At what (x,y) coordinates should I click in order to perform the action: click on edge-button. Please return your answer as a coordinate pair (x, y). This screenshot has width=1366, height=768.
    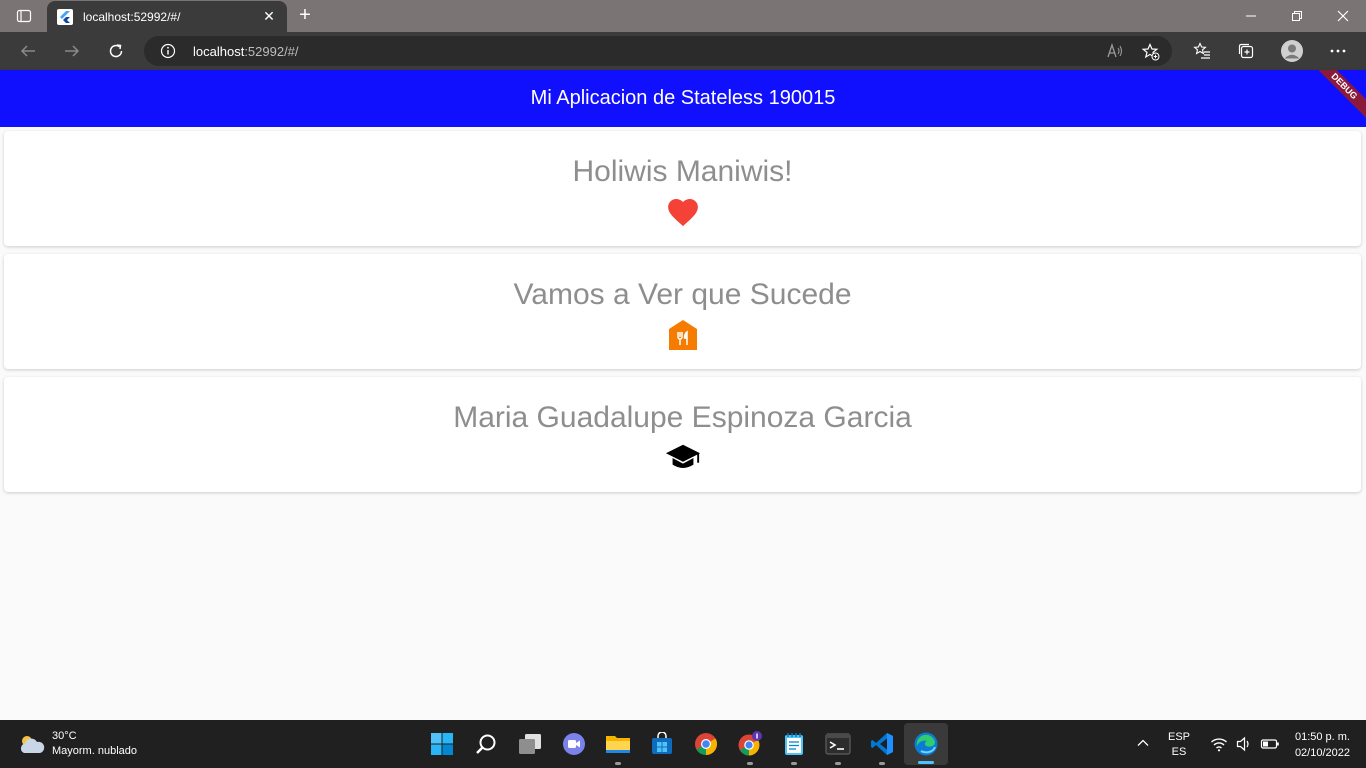
    Looking at the image, I should click on (926, 744).